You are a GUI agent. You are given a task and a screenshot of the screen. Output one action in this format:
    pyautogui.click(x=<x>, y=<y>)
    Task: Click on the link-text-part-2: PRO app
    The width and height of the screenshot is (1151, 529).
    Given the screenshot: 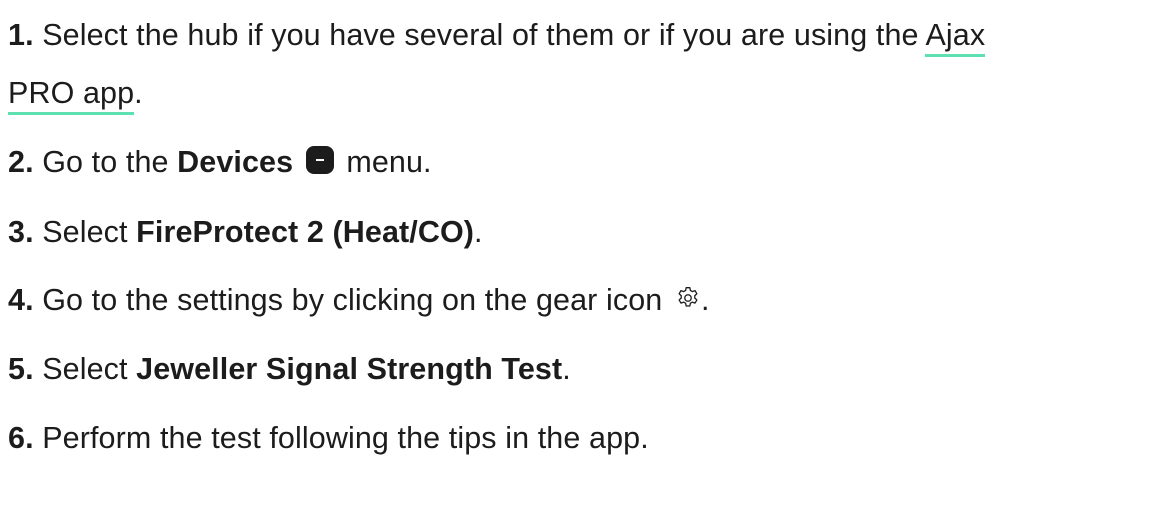 What is the action you would take?
    pyautogui.click(x=71, y=93)
    